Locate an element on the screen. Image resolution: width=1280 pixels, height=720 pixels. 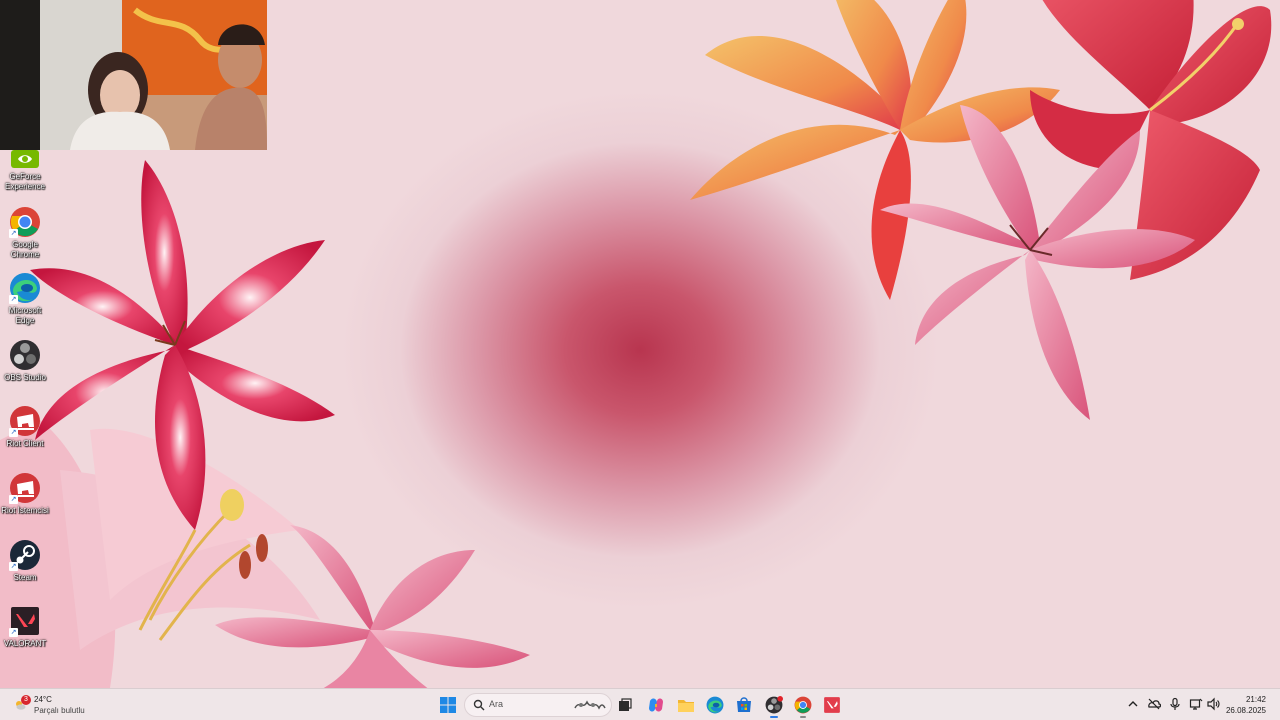
desktop-icon-steam: ↗ Steam is located at coordinates (25, 561).